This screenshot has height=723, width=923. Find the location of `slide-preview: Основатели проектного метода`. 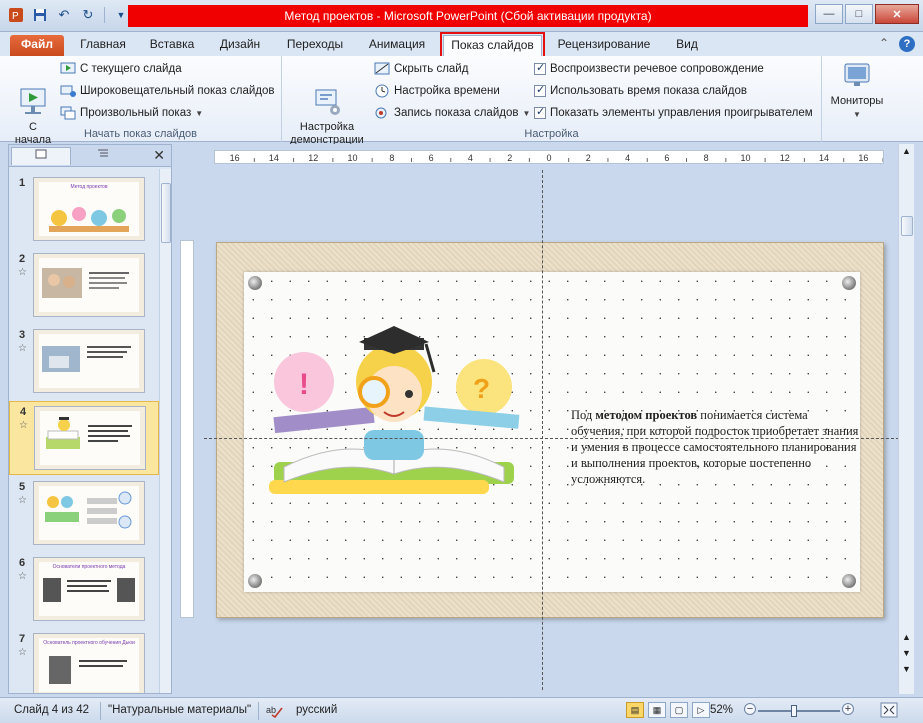

slide-preview: Основатели проектного метода is located at coordinates (89, 589).